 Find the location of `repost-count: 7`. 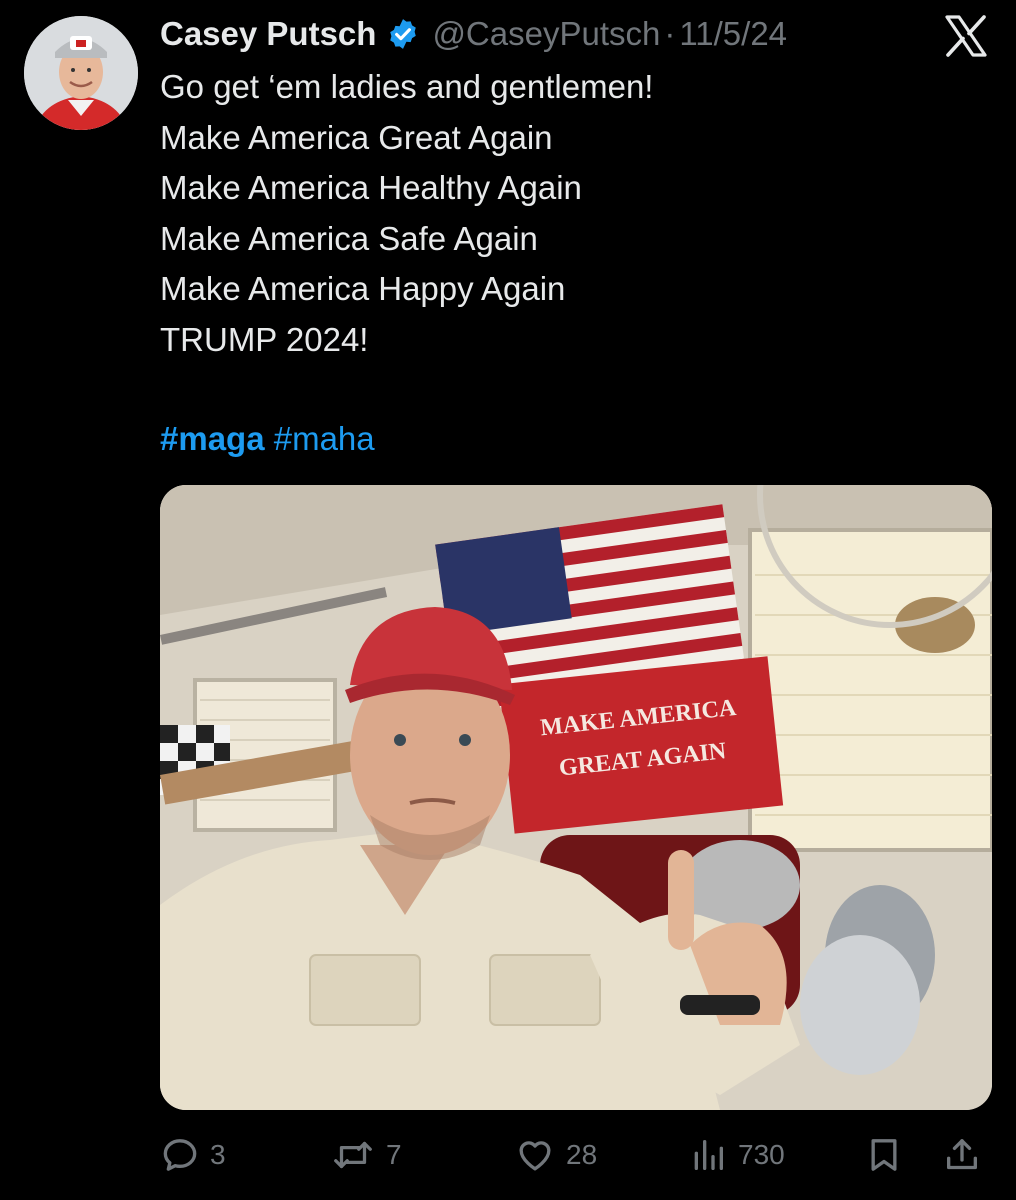

repost-count: 7 is located at coordinates (394, 1154).